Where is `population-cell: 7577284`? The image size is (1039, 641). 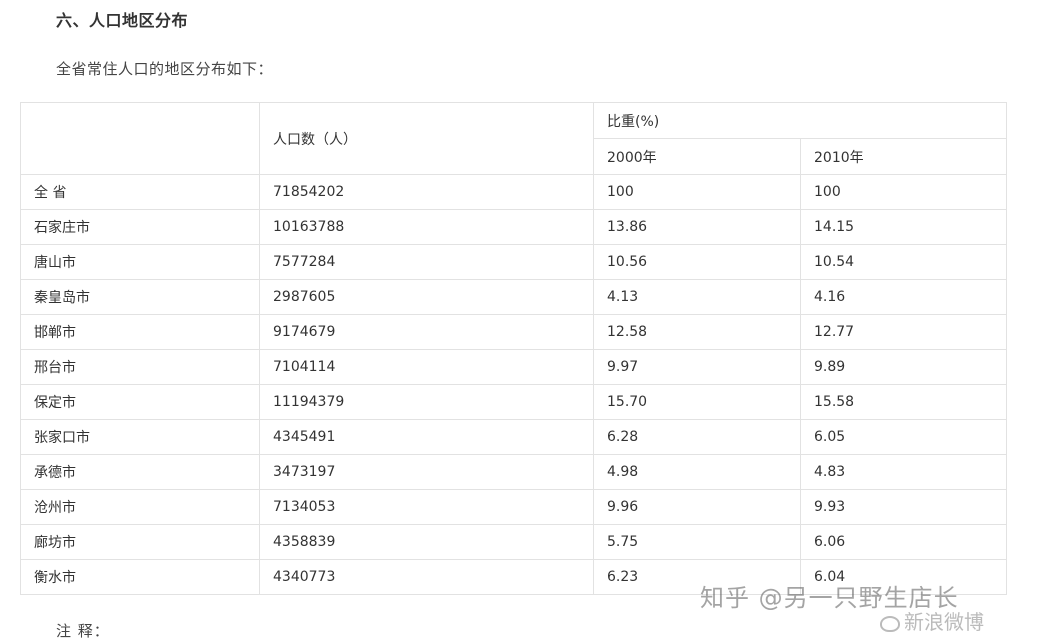 population-cell: 7577284 is located at coordinates (426, 262).